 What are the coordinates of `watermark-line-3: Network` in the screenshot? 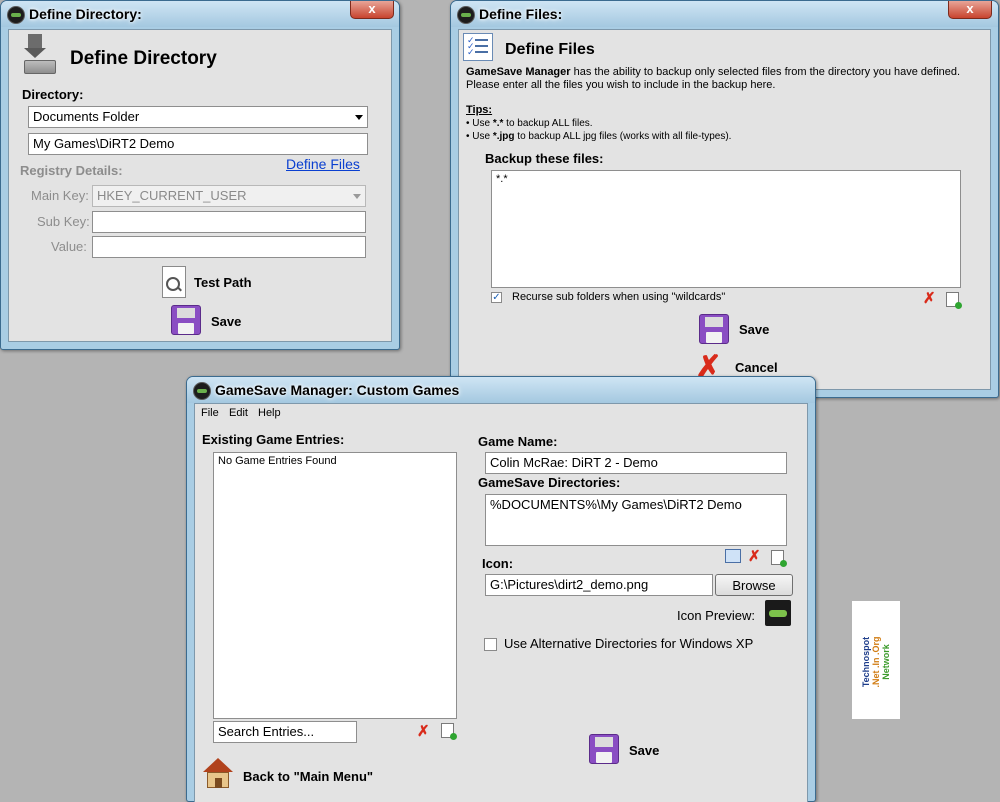 It's located at (886, 662).